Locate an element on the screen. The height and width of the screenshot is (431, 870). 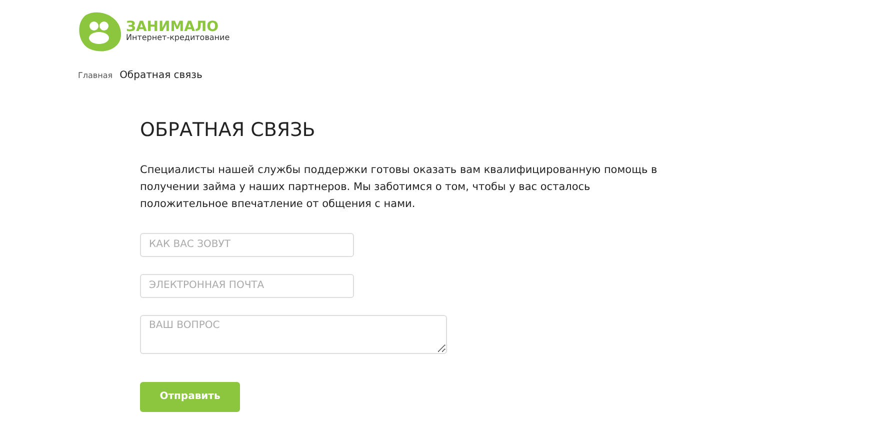
logo-name: ЗАНИМАЛО is located at coordinates (172, 27).